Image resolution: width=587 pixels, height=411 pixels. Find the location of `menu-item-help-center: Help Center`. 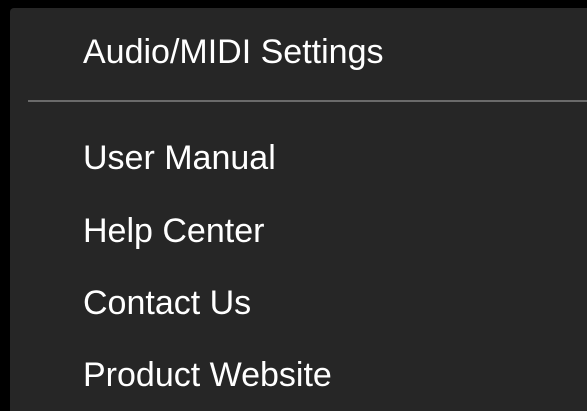

menu-item-help-center: Help Center is located at coordinates (173, 231).